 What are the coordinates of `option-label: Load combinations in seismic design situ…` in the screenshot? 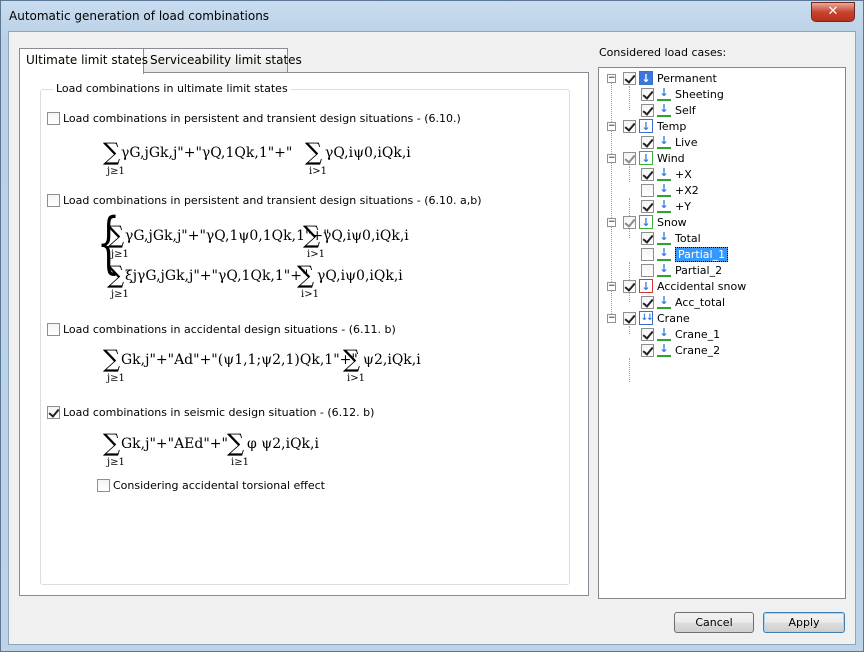 It's located at (219, 412).